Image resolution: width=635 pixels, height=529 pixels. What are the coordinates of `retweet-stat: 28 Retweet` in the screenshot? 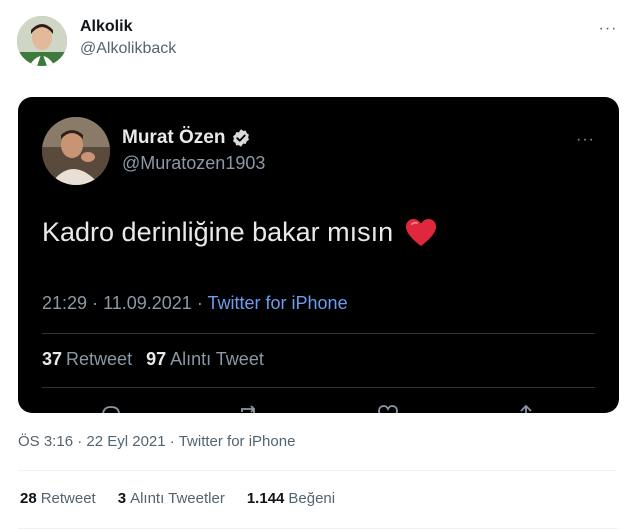 It's located at (58, 498).